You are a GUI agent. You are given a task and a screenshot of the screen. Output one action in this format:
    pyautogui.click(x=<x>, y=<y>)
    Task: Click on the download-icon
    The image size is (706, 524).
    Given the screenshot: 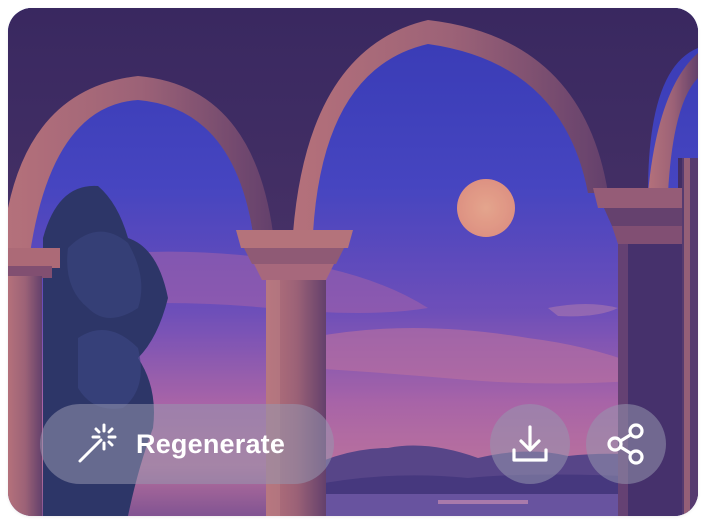 What is the action you would take?
    pyautogui.click(x=530, y=443)
    